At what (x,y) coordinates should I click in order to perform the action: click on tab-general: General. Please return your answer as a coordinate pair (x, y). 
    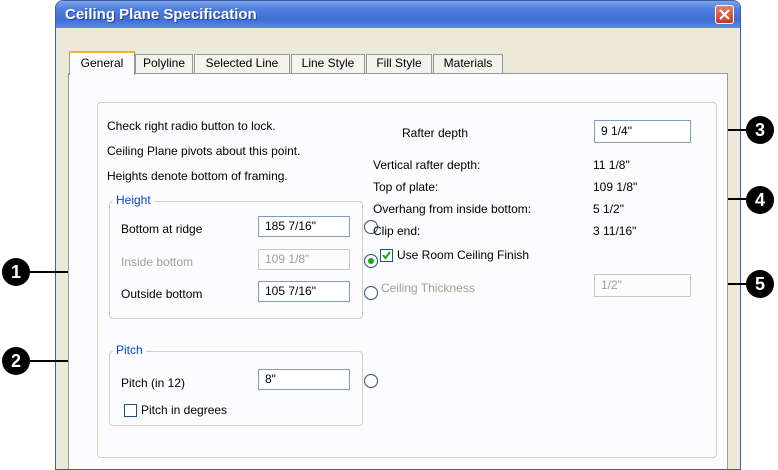
    Looking at the image, I should click on (102, 63).